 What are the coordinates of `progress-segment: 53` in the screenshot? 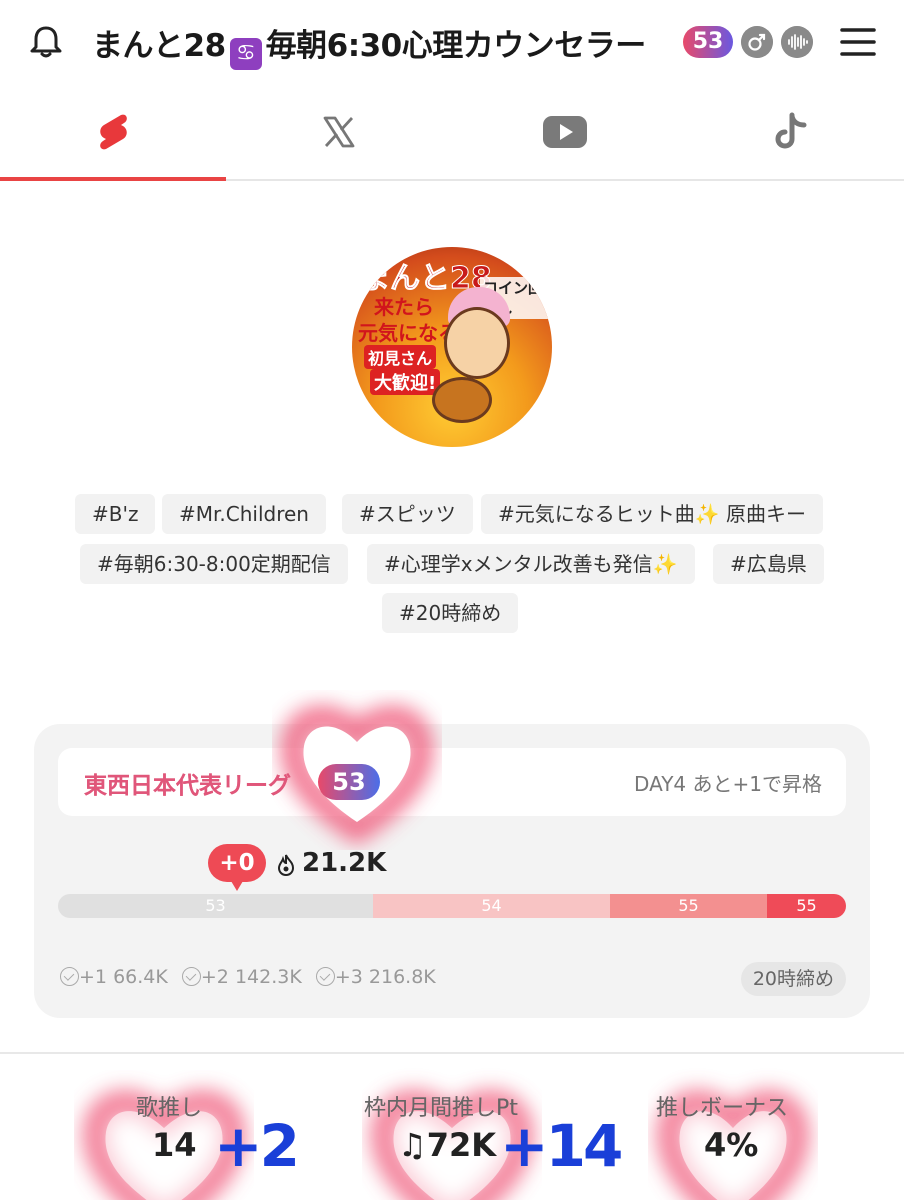 It's located at (215, 906).